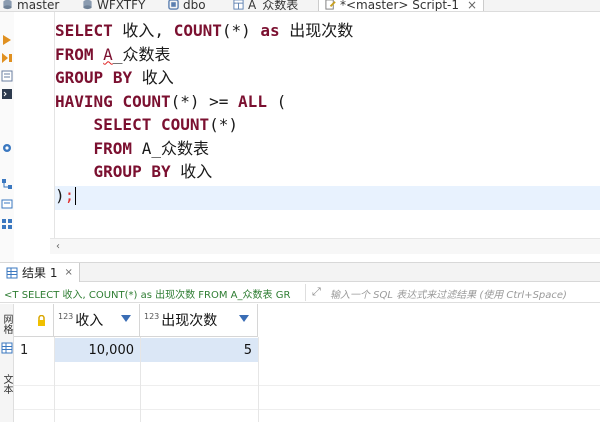 Image resolution: width=600 pixels, height=422 pixels. I want to click on expand-icon: ⤢, so click(316, 292).